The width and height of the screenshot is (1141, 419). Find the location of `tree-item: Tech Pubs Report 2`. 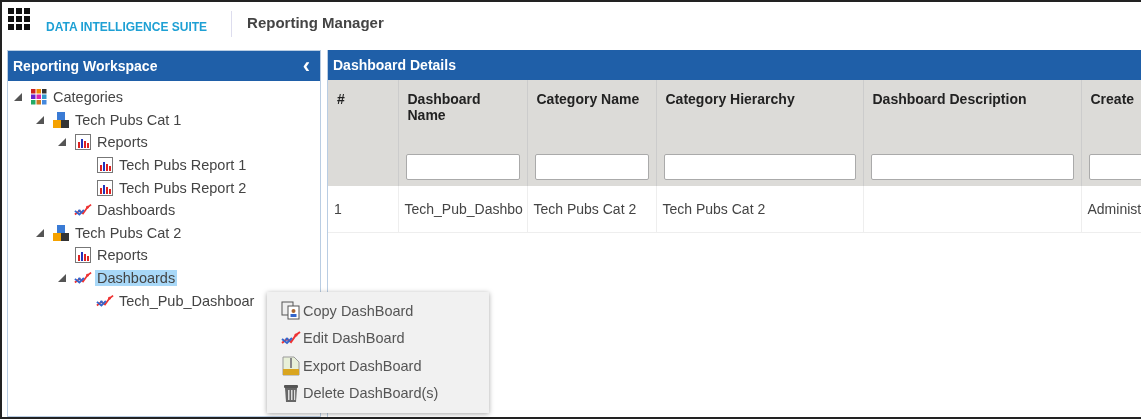

tree-item: Tech Pubs Report 2 is located at coordinates (183, 187).